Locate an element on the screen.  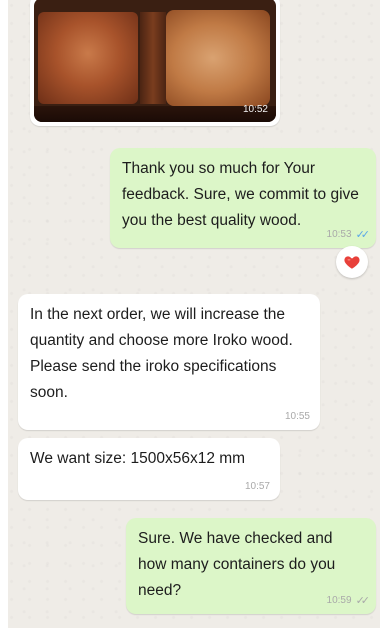
message-time: 10:55 is located at coordinates (297, 416).